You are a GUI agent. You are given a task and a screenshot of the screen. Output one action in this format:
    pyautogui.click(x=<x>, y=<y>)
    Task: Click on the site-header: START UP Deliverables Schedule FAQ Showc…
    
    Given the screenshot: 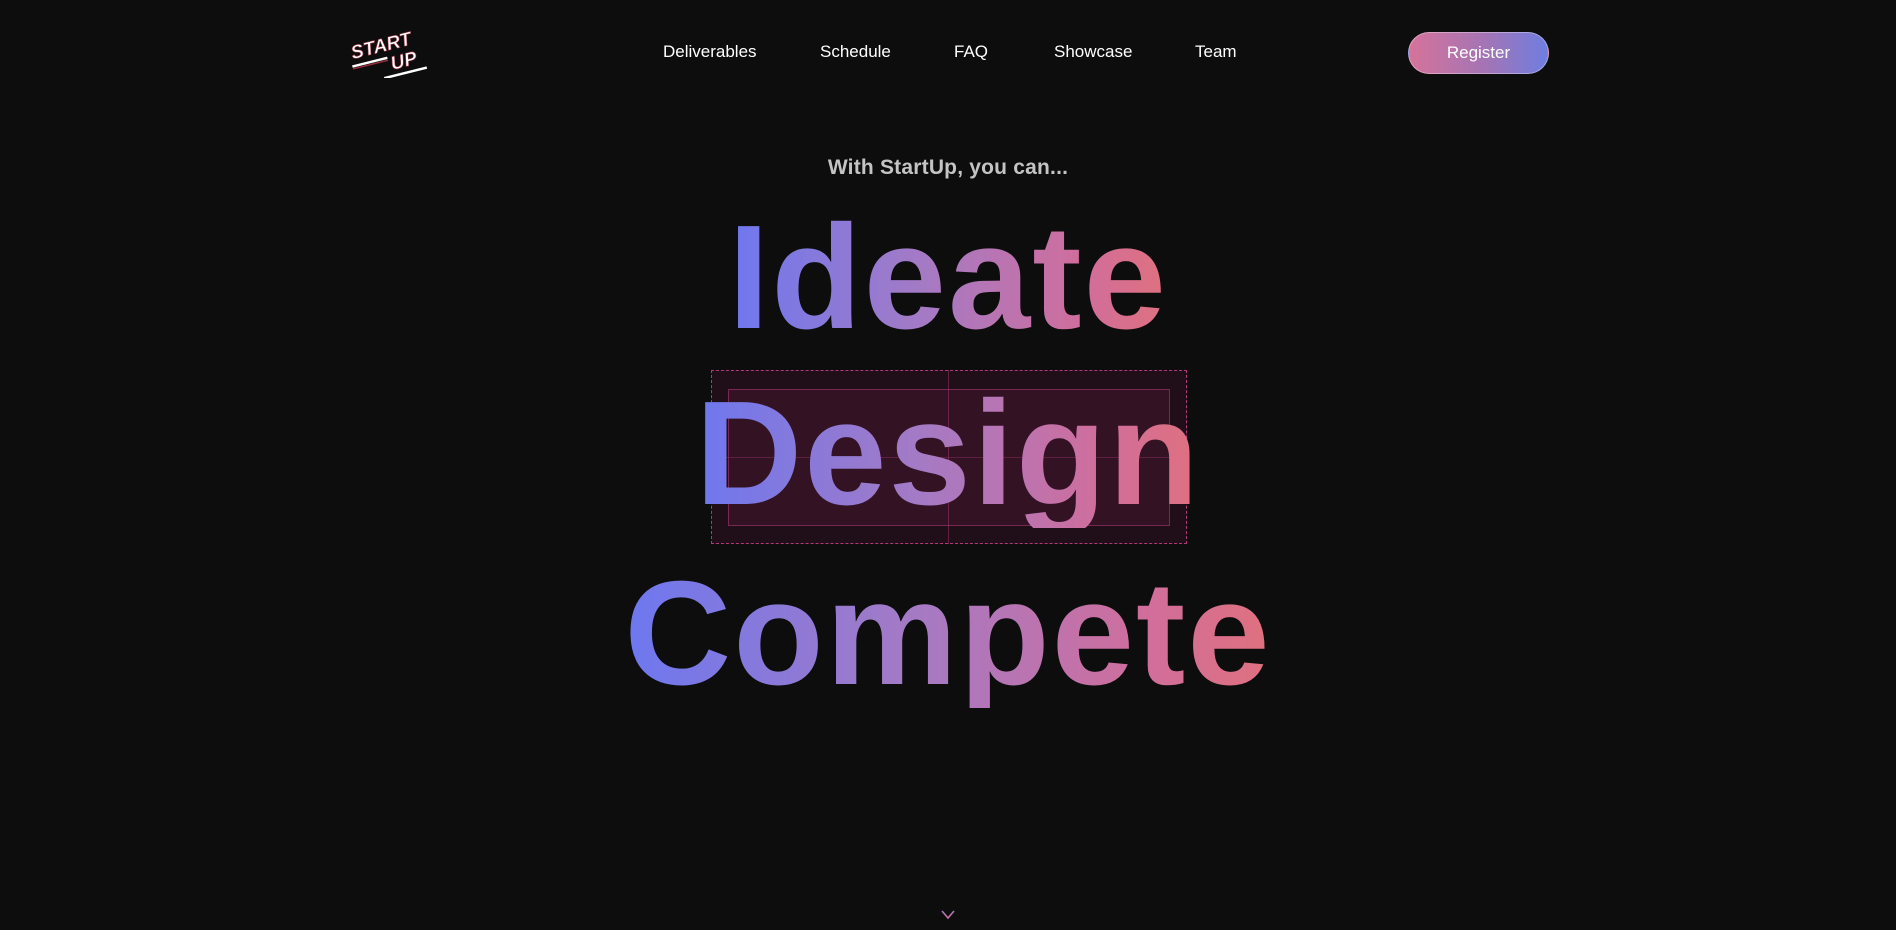 What is the action you would take?
    pyautogui.click(x=948, y=52)
    